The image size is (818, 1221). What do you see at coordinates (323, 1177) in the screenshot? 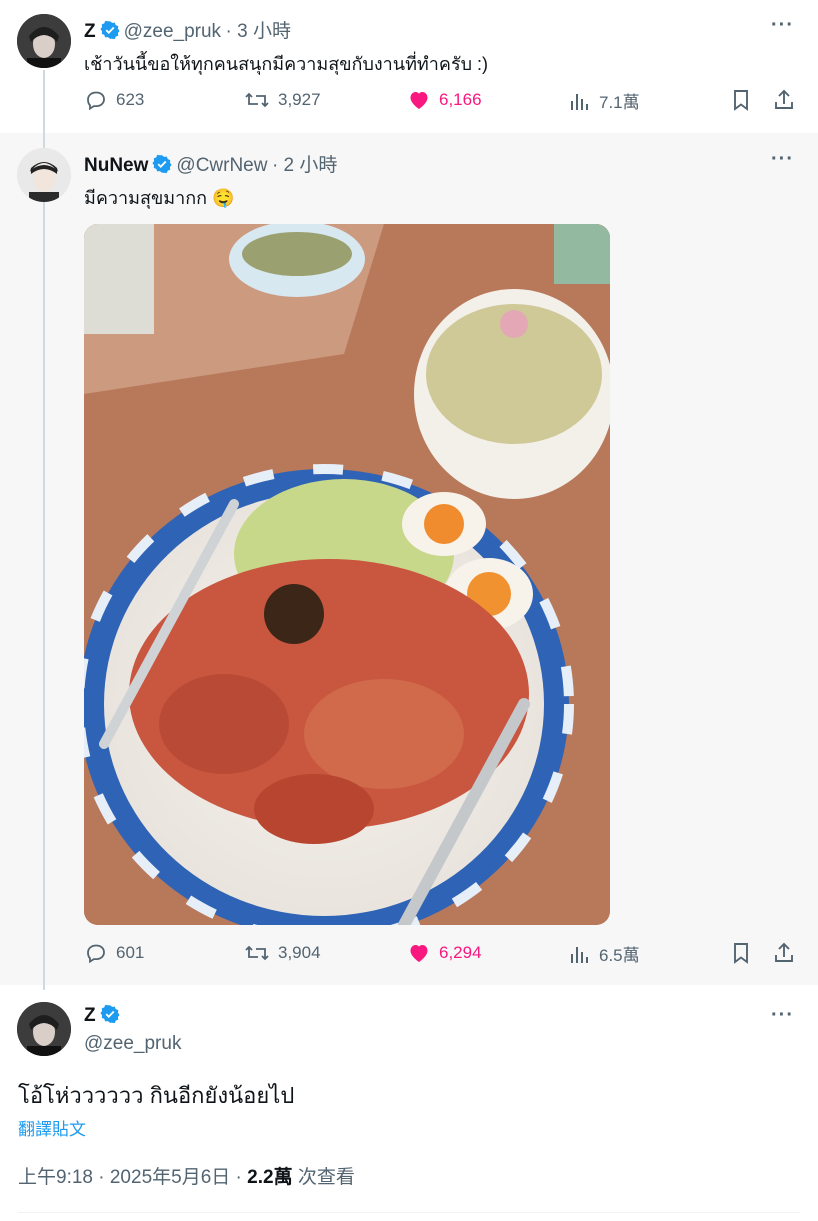
I see `views-label: 次查看` at bounding box center [323, 1177].